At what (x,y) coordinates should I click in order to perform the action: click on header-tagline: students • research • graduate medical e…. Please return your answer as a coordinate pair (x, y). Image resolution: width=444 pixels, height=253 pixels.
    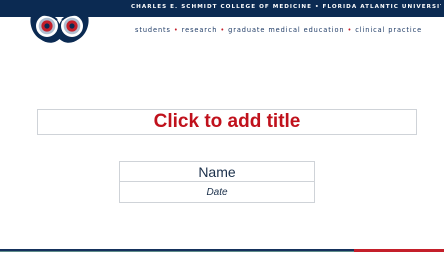
    Looking at the image, I should click on (278, 31).